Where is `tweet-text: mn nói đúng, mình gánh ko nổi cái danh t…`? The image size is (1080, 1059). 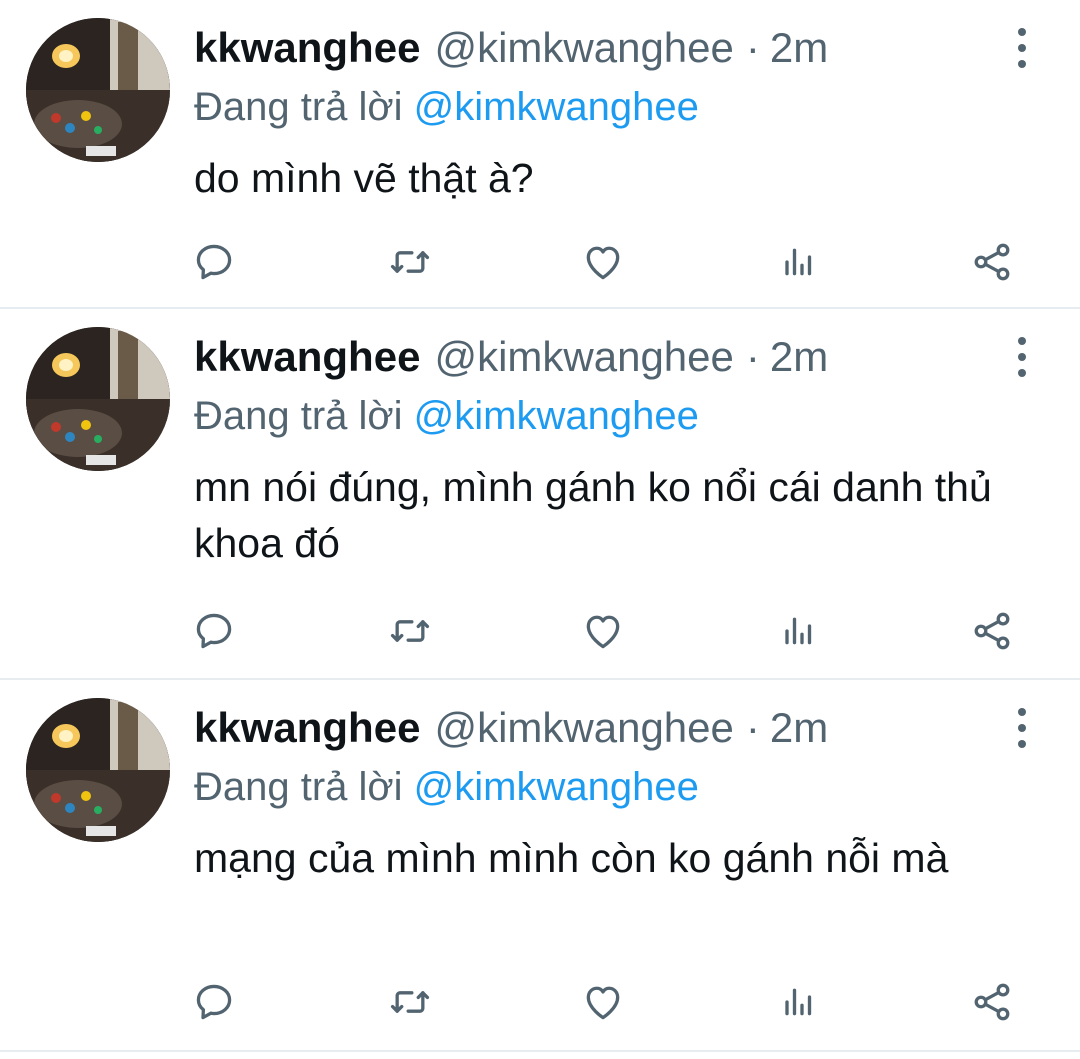
tweet-text: mn nói đúng, mình gánh ko nổi cái danh t… is located at coordinates (593, 515).